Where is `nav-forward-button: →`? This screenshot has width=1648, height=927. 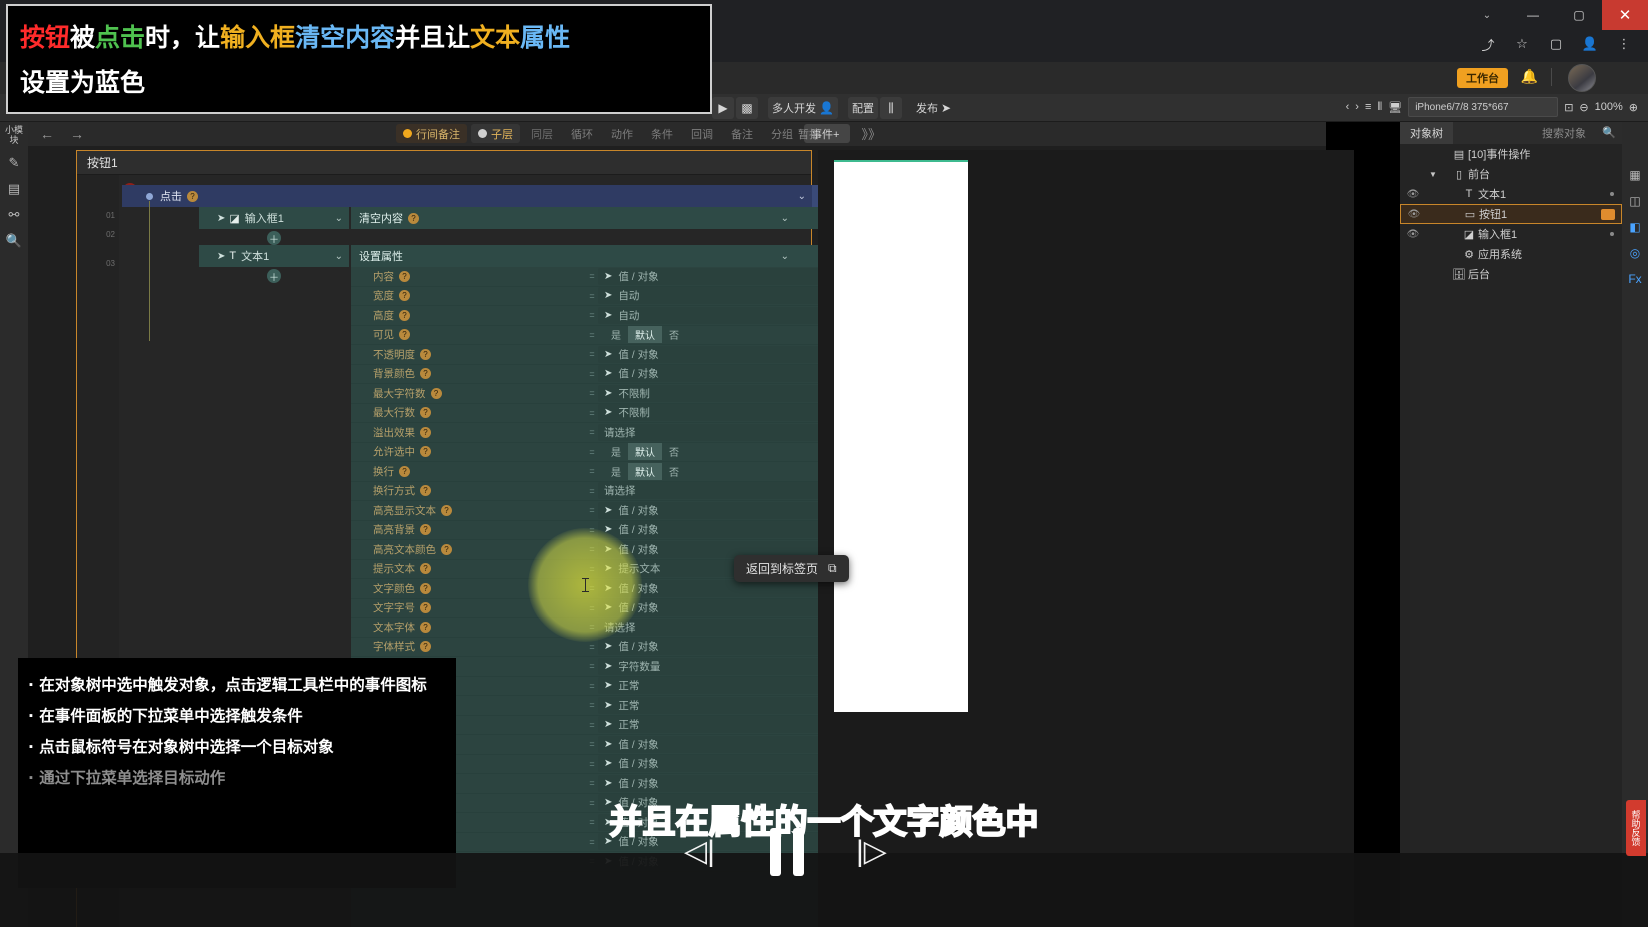
nav-forward-button: → is located at coordinates (77, 134).